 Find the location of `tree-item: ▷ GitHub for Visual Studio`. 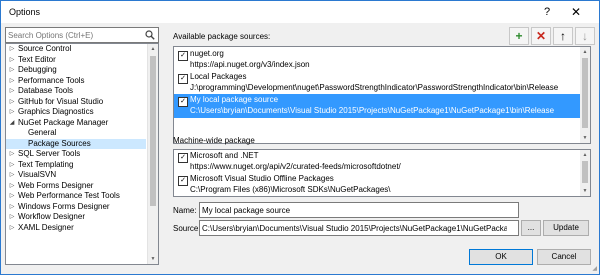

tree-item: ▷ GitHub for Visual Studio is located at coordinates (76, 102).